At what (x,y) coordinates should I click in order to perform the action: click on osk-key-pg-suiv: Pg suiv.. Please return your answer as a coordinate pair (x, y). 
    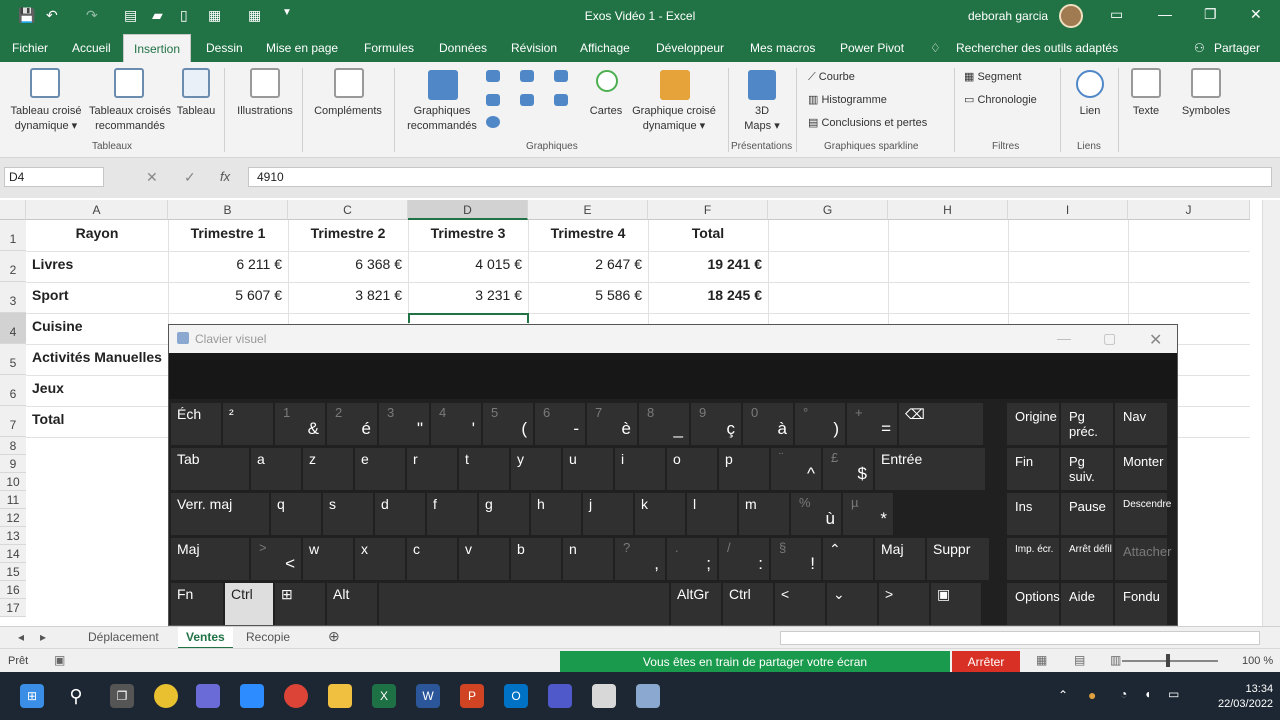
    Looking at the image, I should click on (1087, 469).